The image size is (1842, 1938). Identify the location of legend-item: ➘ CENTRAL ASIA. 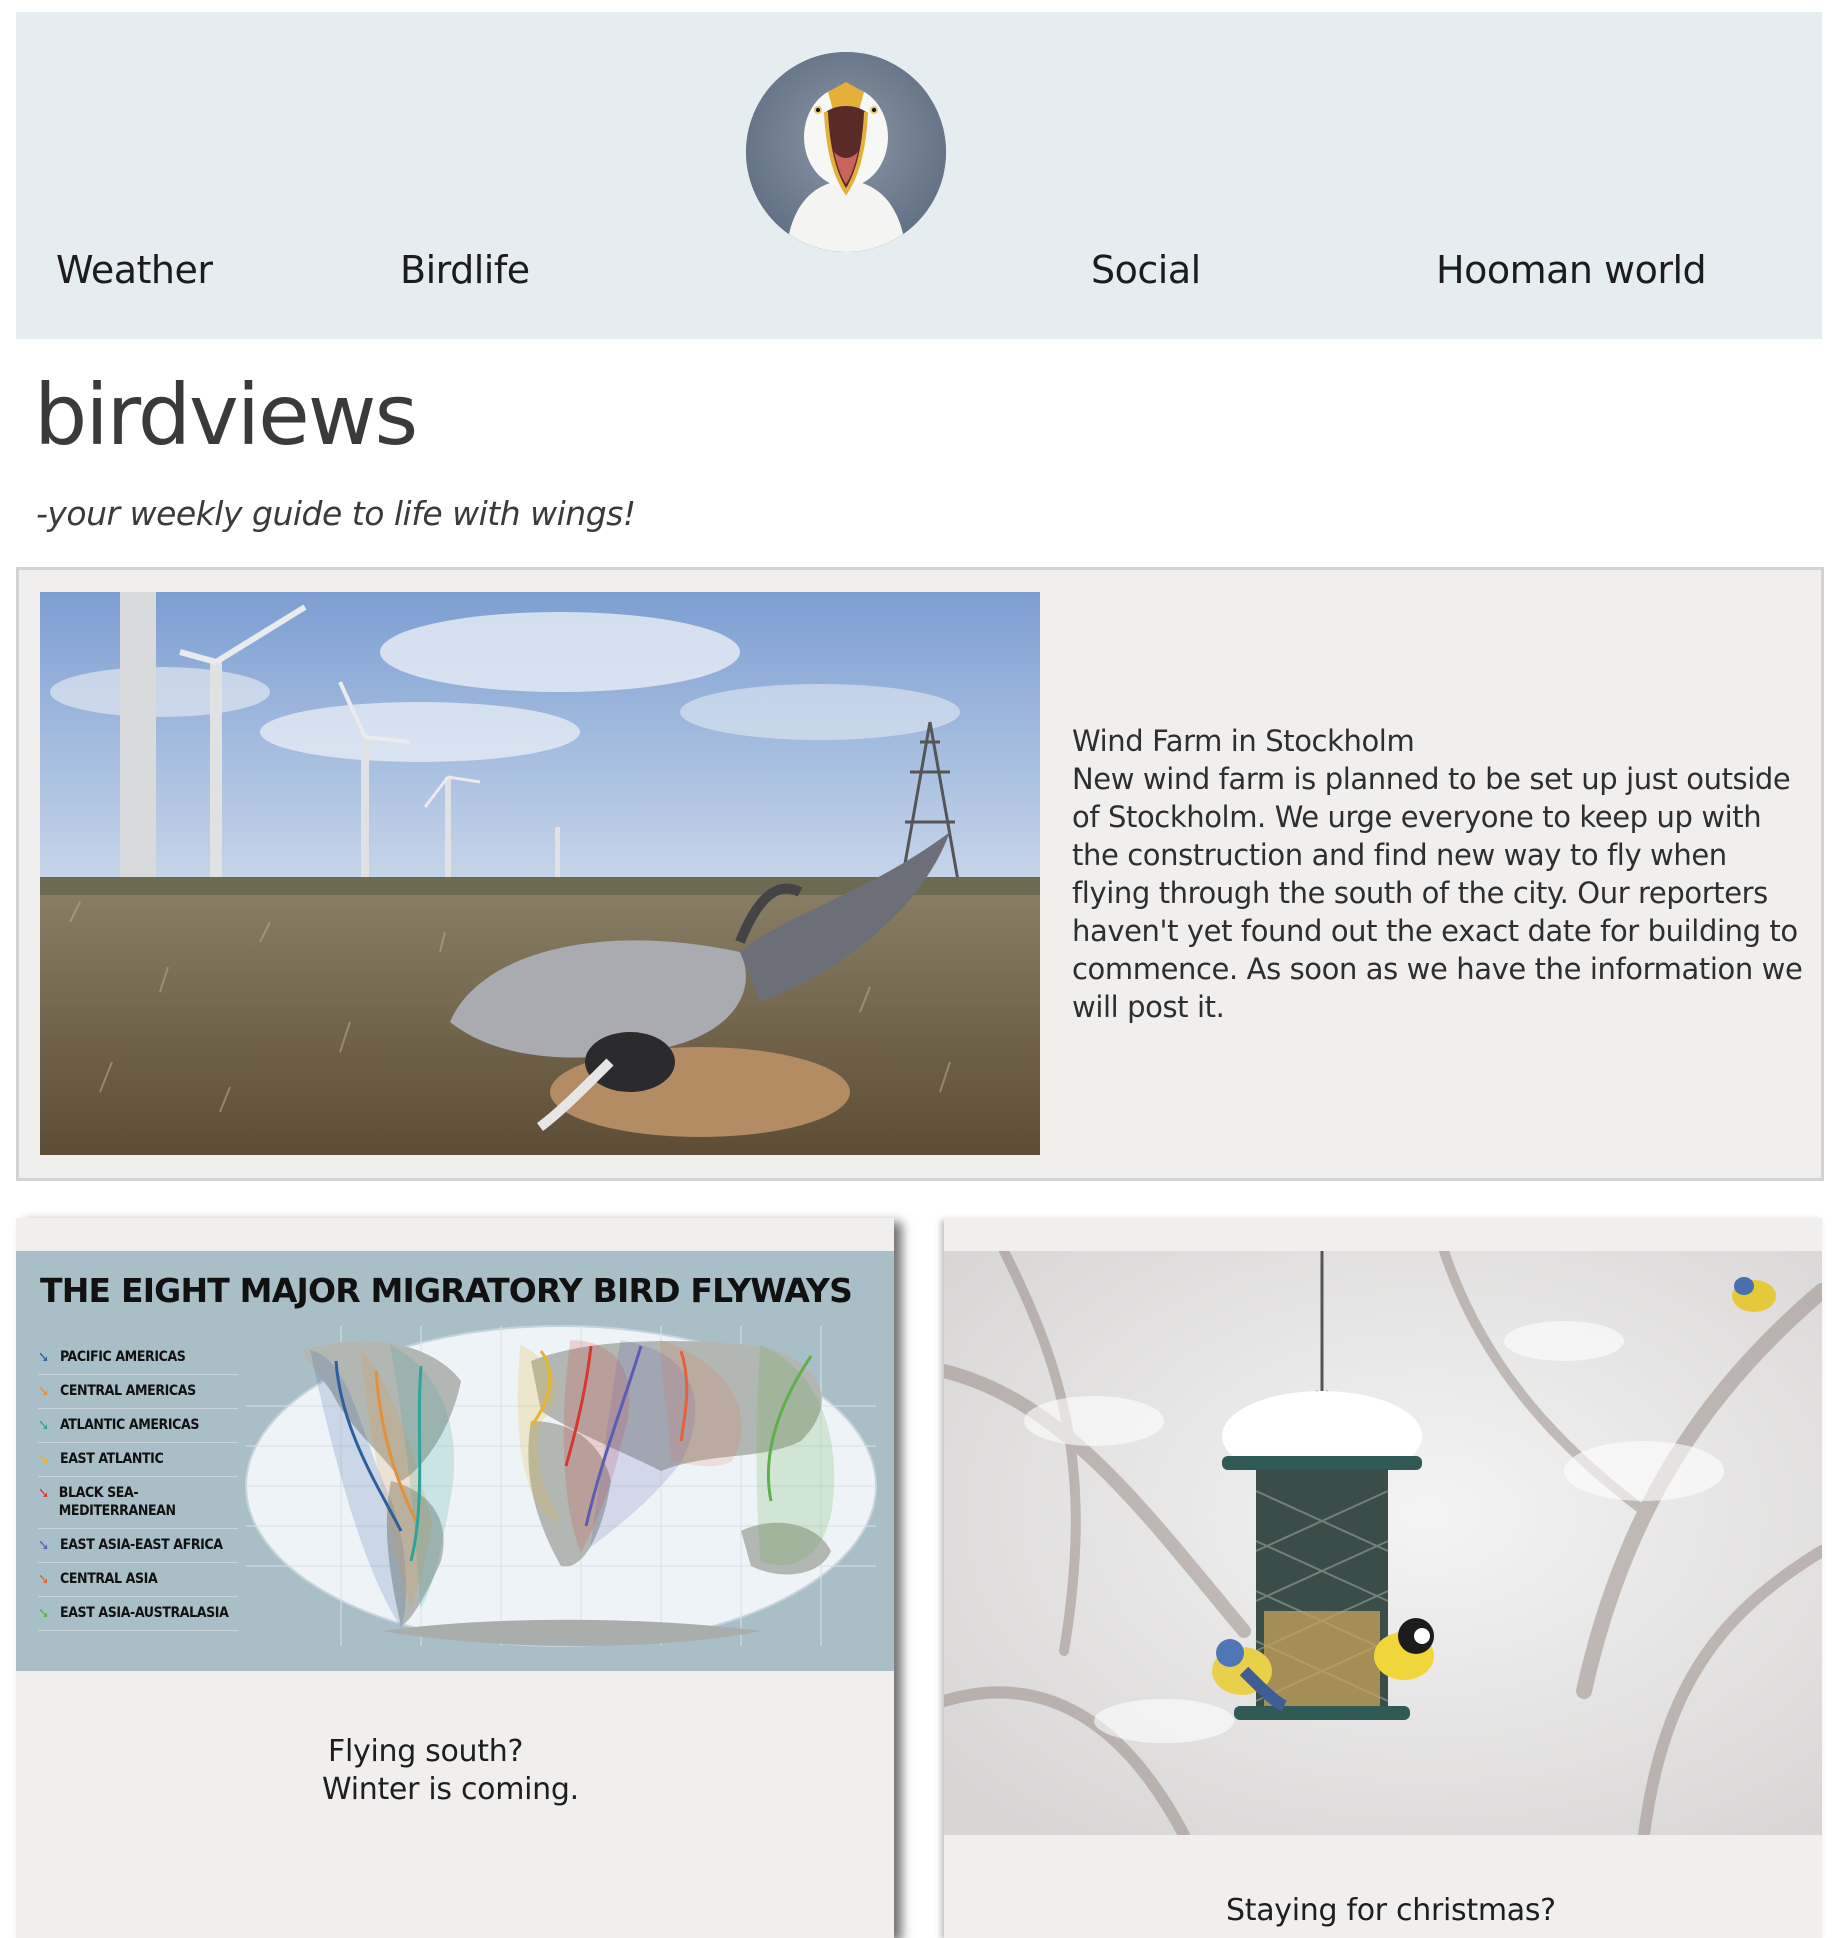
(138, 1580).